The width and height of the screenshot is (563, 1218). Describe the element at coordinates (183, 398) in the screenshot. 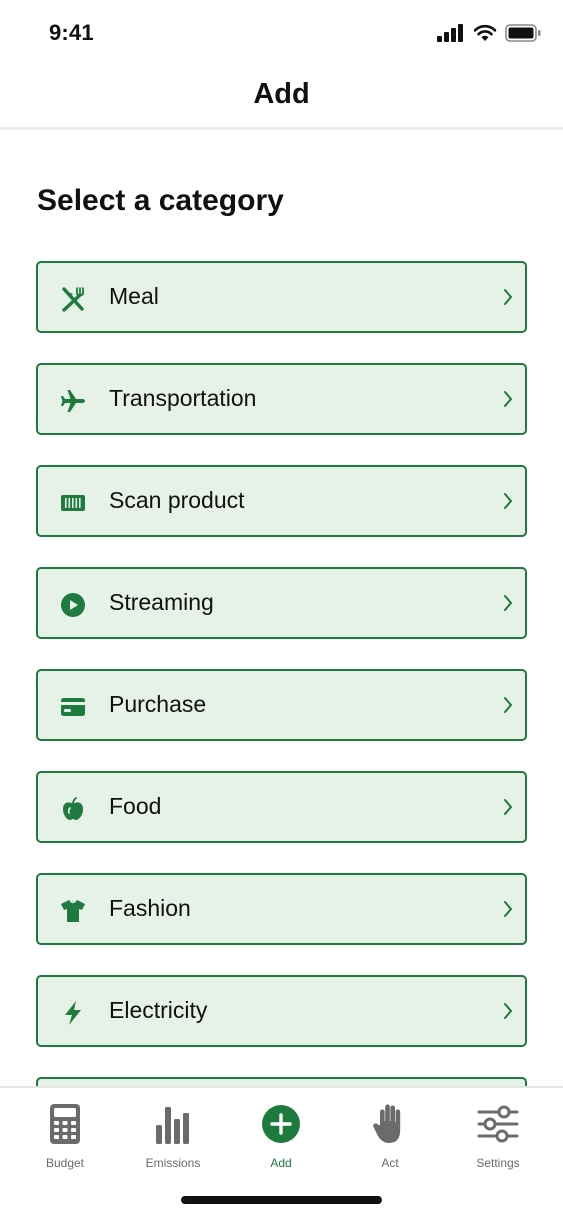

I see `category-label: Transportation` at that location.